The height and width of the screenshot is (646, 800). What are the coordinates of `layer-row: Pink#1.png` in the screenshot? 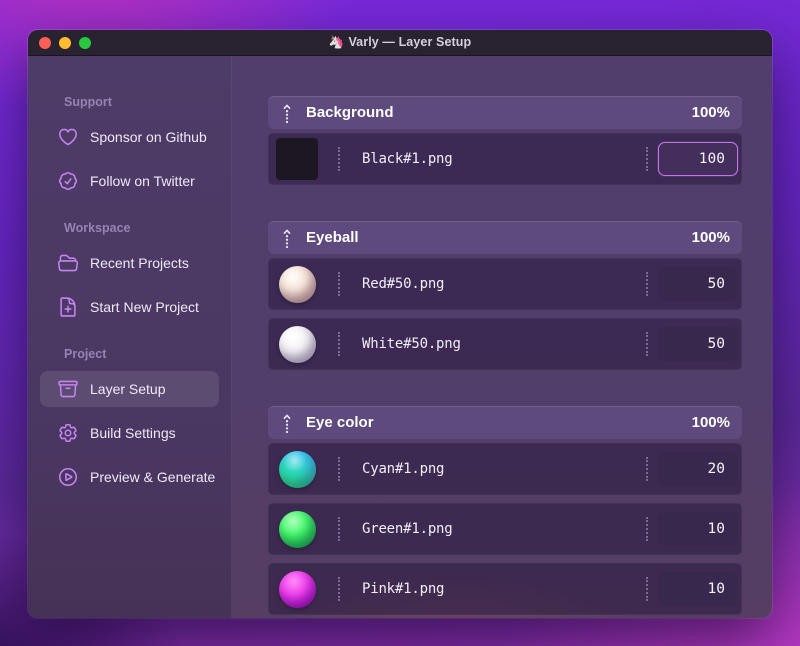 It's located at (505, 589).